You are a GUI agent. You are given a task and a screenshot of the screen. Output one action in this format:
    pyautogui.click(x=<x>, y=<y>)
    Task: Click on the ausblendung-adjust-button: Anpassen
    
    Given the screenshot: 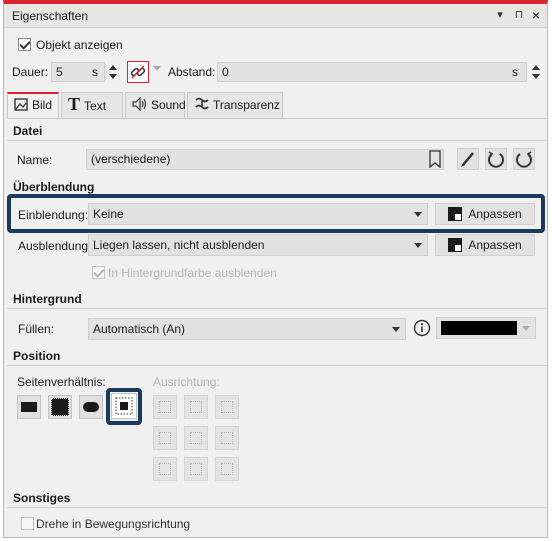 What is the action you would take?
    pyautogui.click(x=485, y=245)
    